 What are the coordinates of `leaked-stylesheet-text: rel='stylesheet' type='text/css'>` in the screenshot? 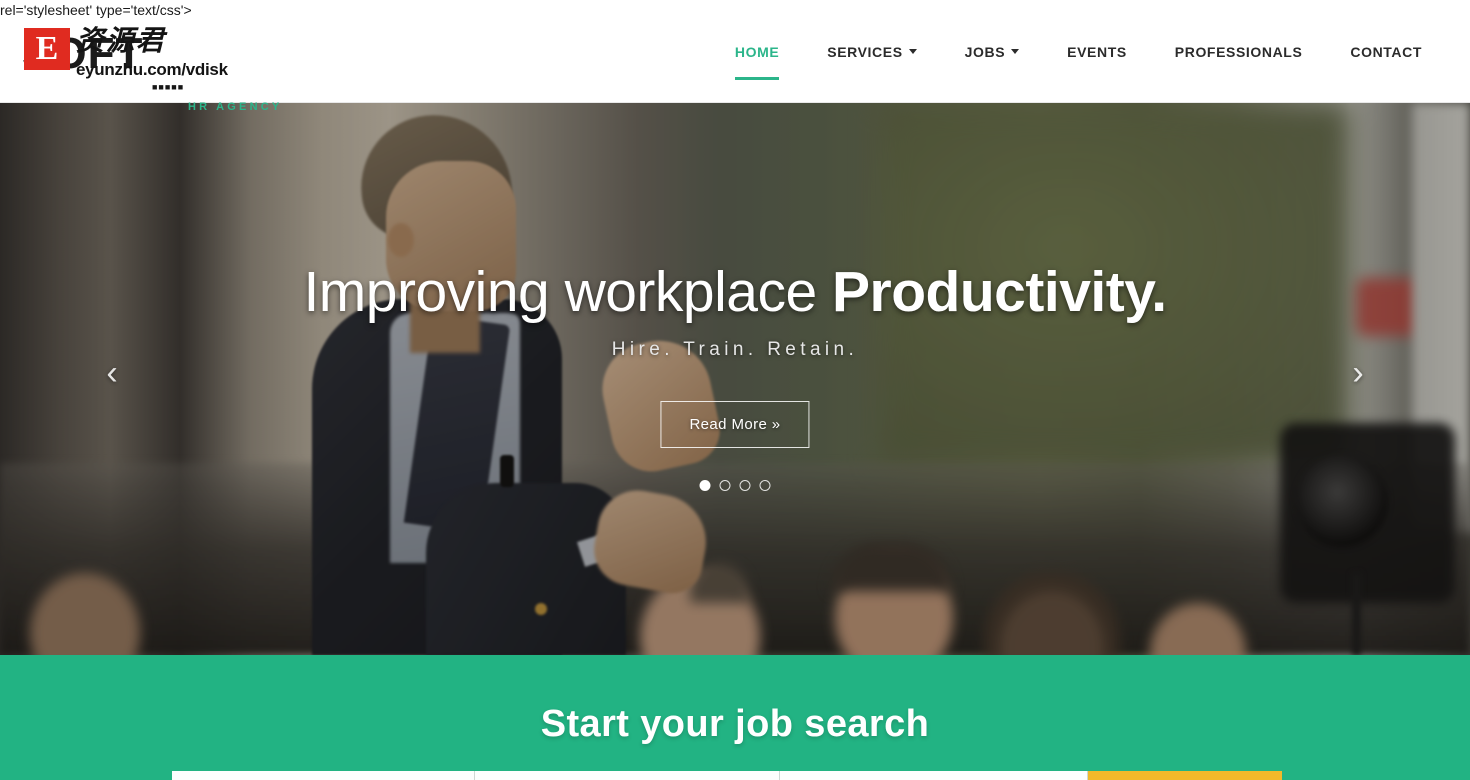 It's located at (96, 10).